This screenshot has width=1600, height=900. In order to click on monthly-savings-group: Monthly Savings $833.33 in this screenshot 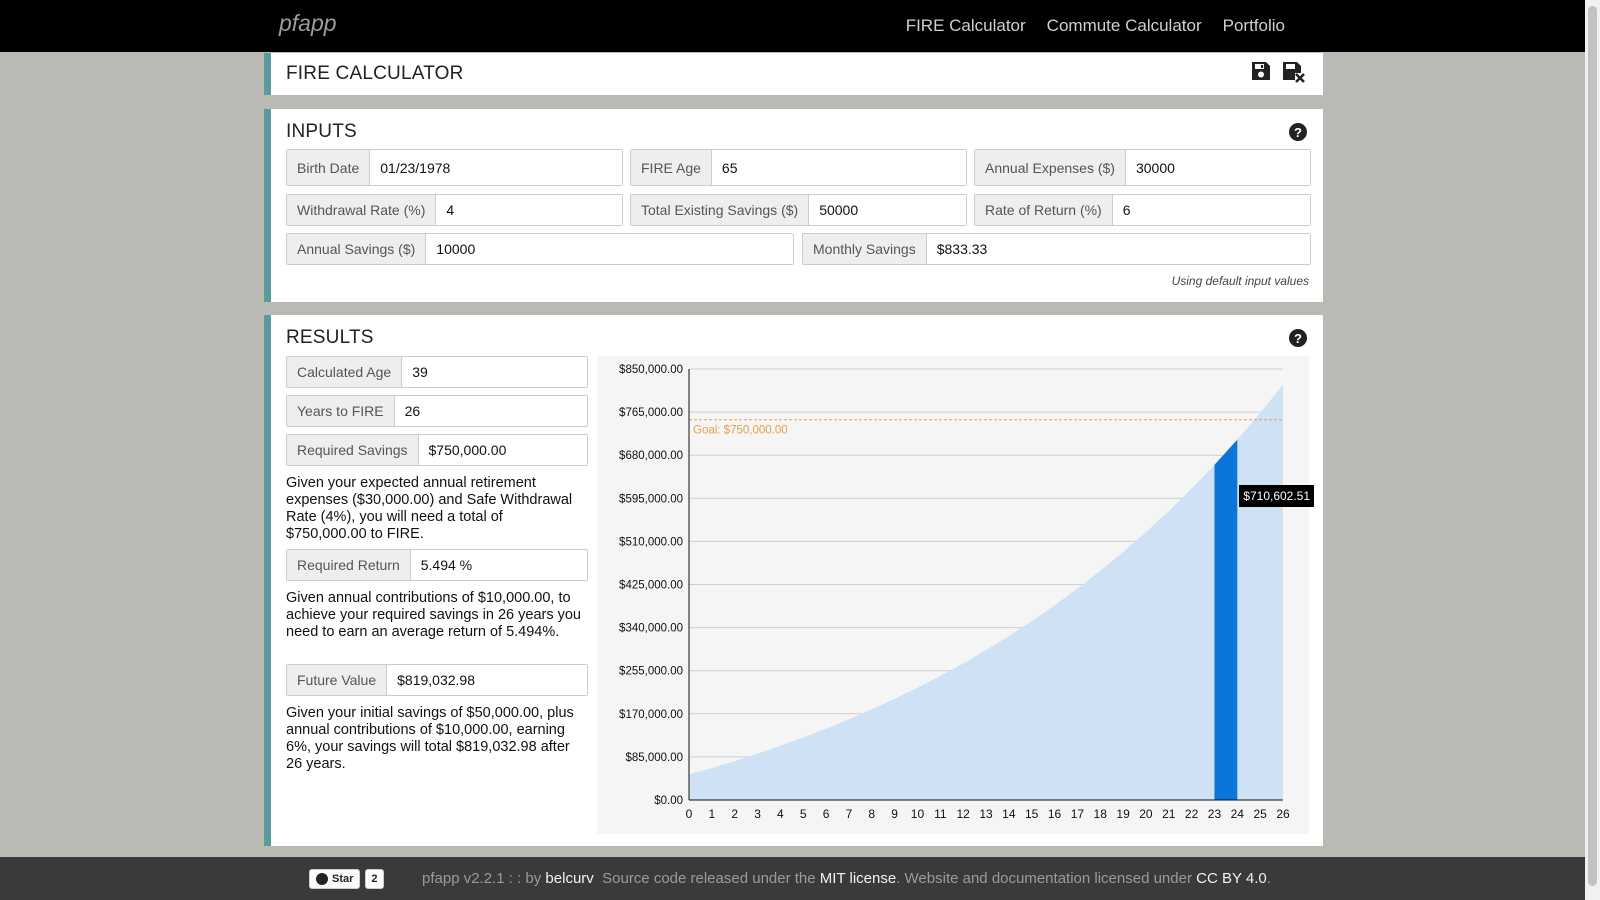, I will do `click(1056, 249)`.